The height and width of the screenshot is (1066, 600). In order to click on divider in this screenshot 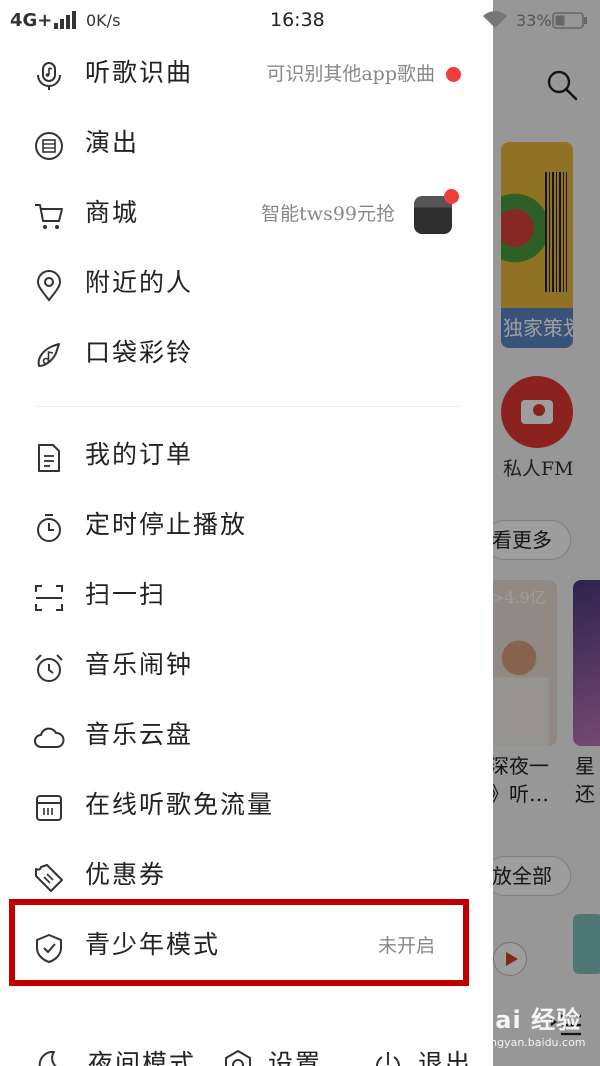, I will do `click(248, 406)`.